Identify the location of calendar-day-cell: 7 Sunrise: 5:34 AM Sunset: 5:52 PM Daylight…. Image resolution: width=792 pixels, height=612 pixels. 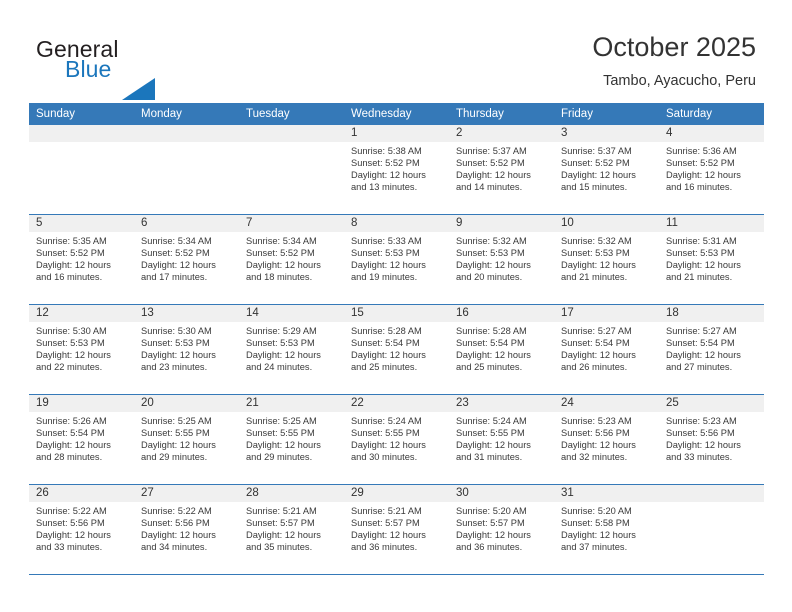
(291, 259).